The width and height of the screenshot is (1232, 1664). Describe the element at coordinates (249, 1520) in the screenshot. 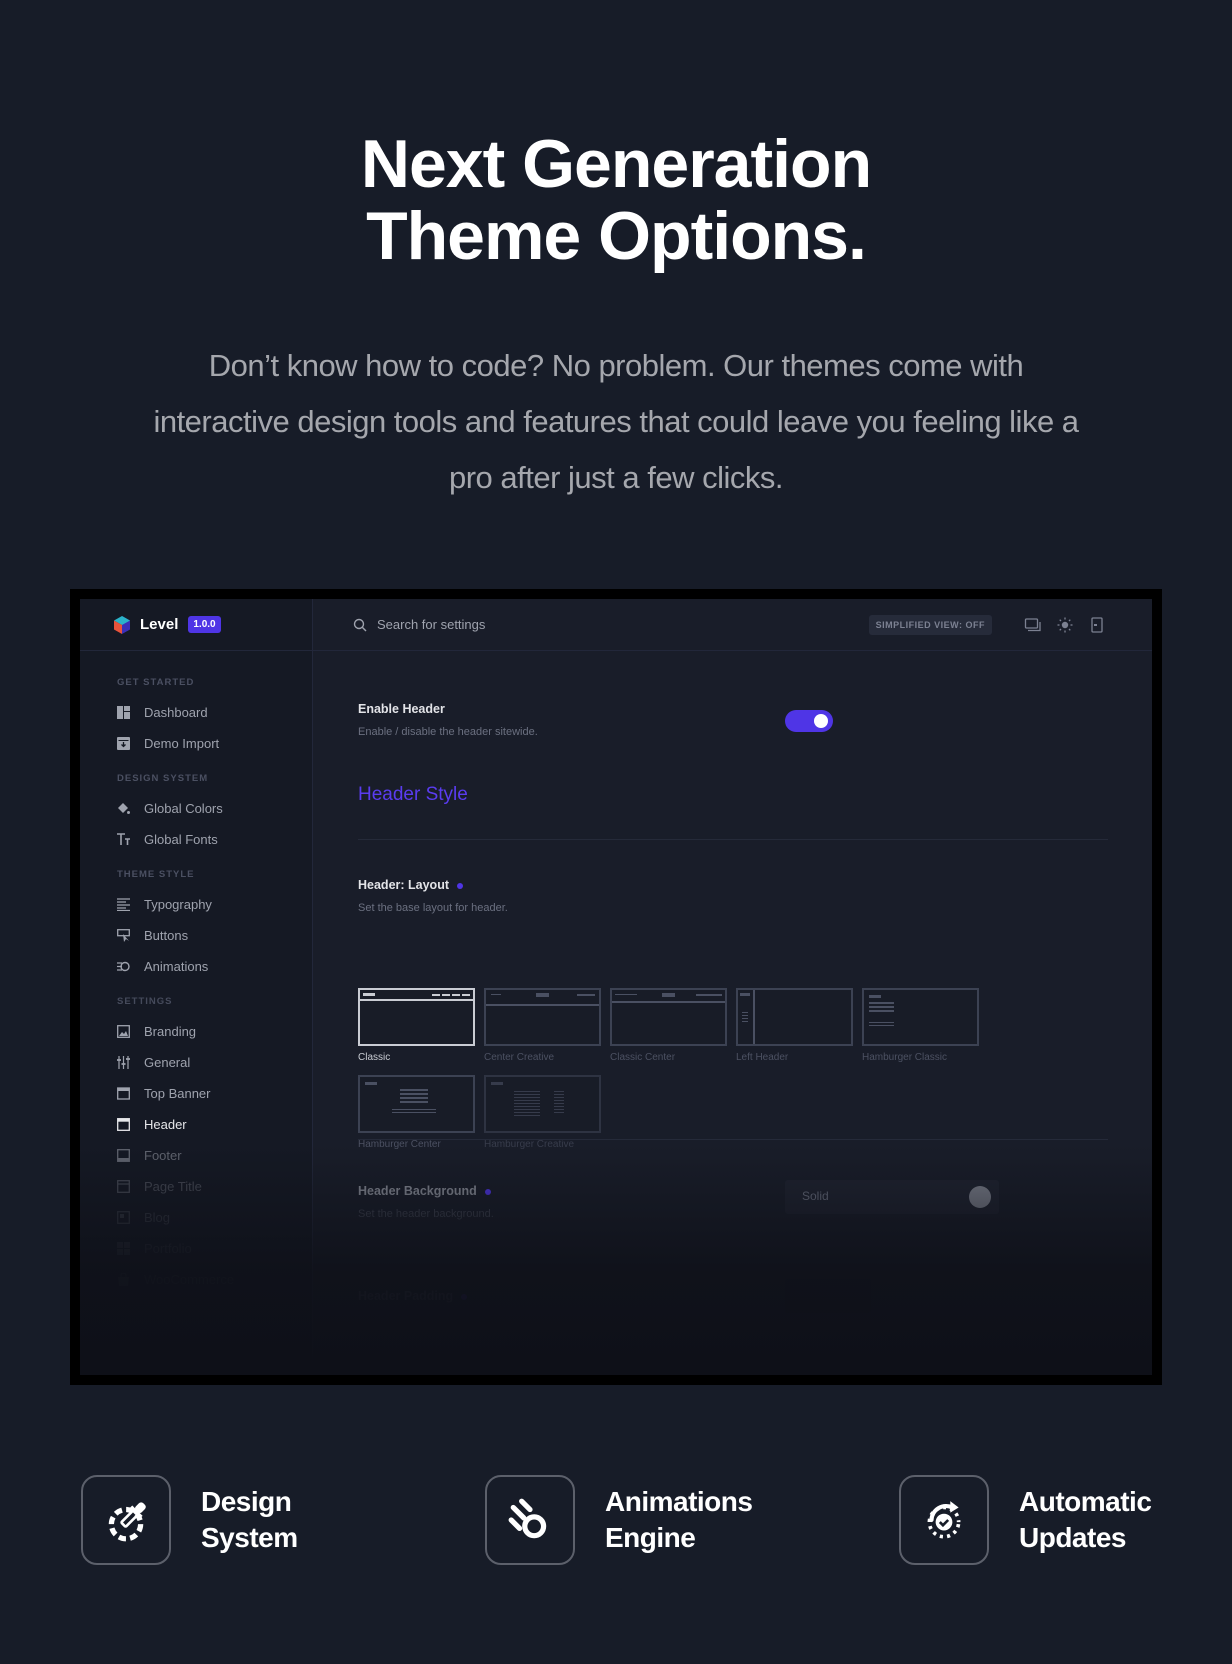

I see `feature-title: Design System` at that location.